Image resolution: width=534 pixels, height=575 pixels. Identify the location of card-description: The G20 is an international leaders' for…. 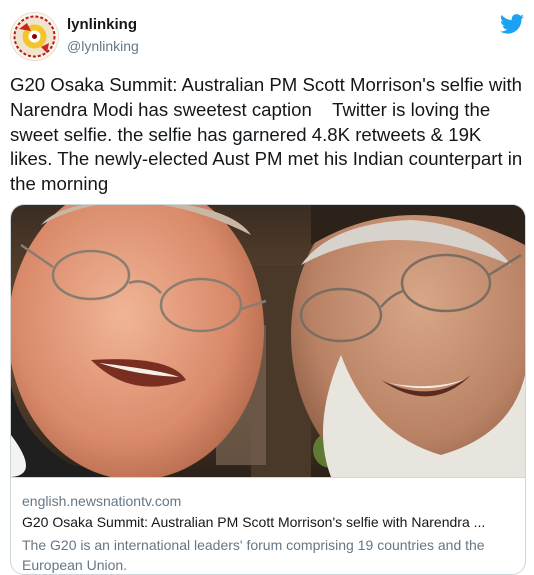
(253, 555).